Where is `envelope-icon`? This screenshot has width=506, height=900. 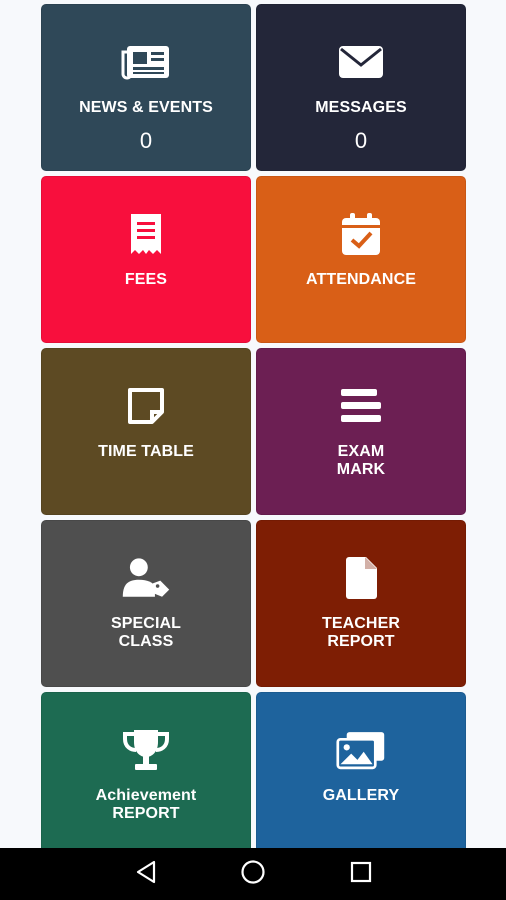 envelope-icon is located at coordinates (361, 62).